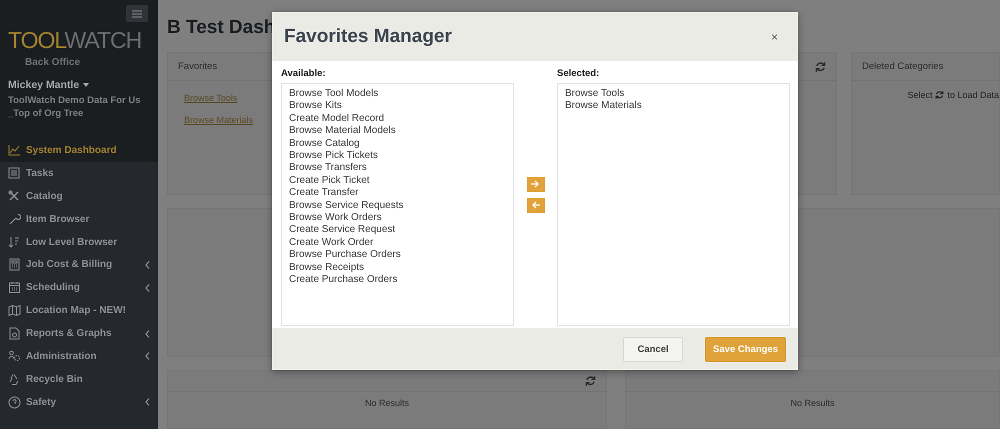 The image size is (1000, 429). What do you see at coordinates (324, 143) in the screenshot?
I see `list-option: Browse Catalog` at bounding box center [324, 143].